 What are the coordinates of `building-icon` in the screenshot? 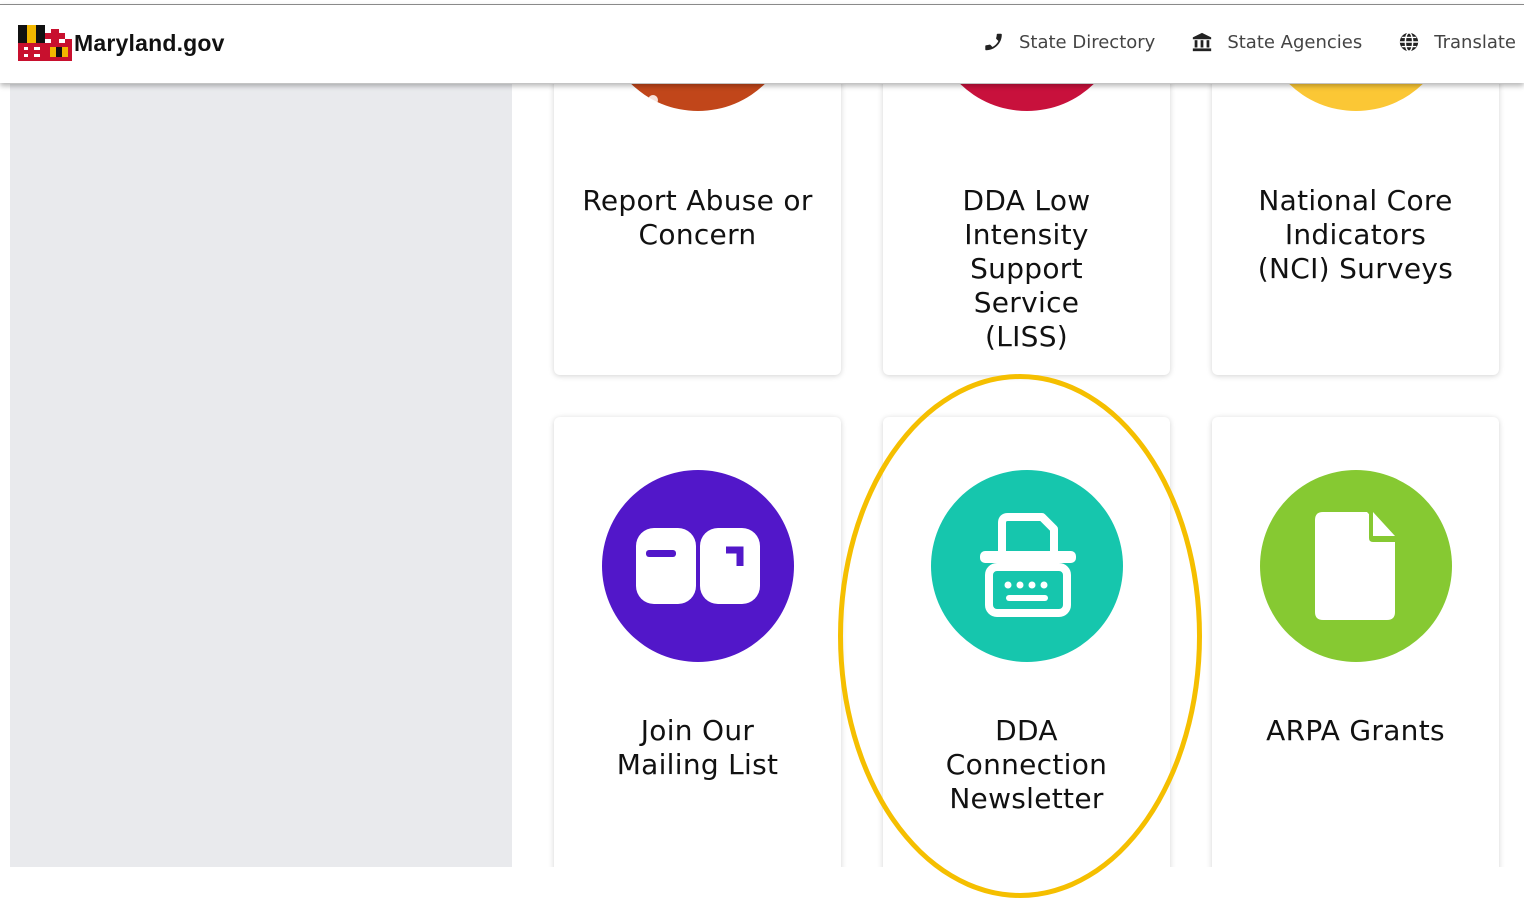 It's located at (1202, 42).